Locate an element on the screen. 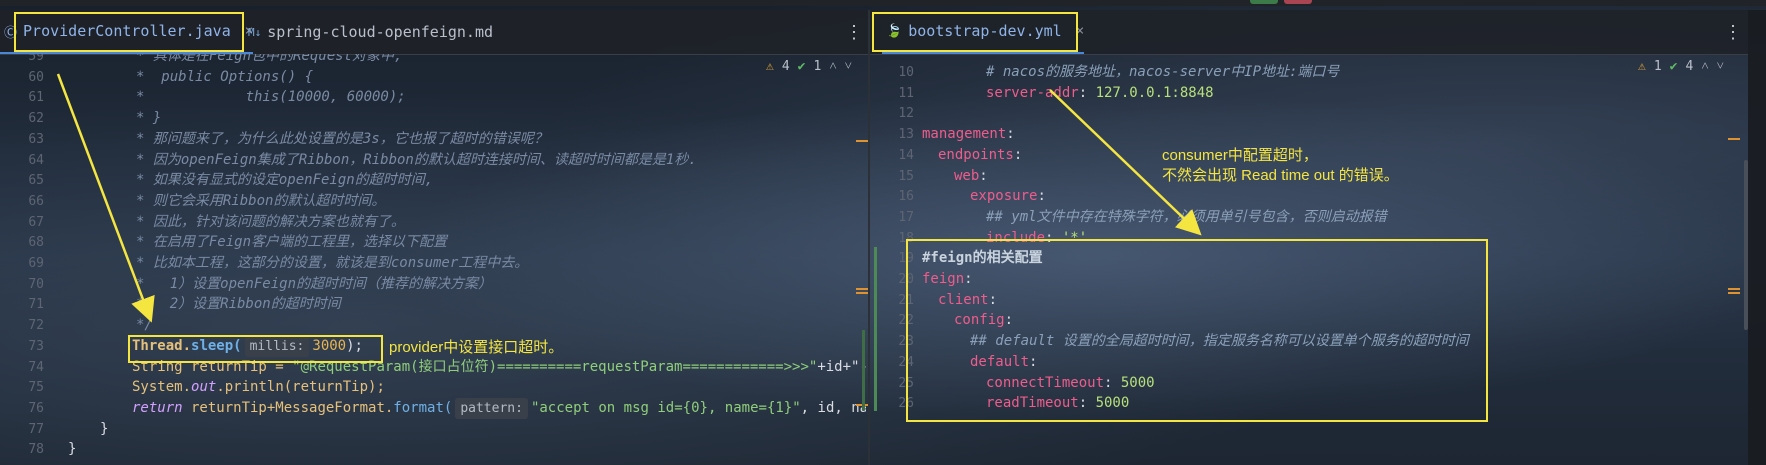 This screenshot has height=465, width=1766. code-line: 68 * 在启用了Feign客户端的工程里，选择以下配置 is located at coordinates (430, 242).